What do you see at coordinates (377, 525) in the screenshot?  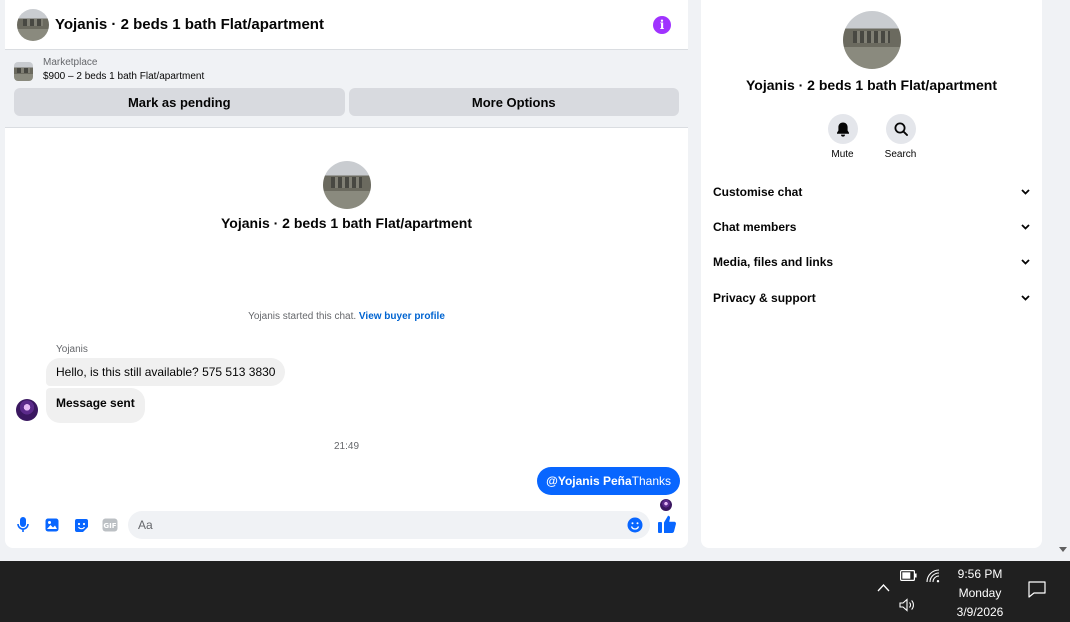 I see `message-input` at bounding box center [377, 525].